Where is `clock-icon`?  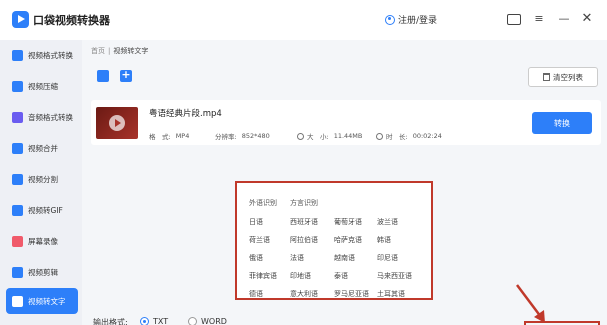 clock-icon is located at coordinates (379, 136).